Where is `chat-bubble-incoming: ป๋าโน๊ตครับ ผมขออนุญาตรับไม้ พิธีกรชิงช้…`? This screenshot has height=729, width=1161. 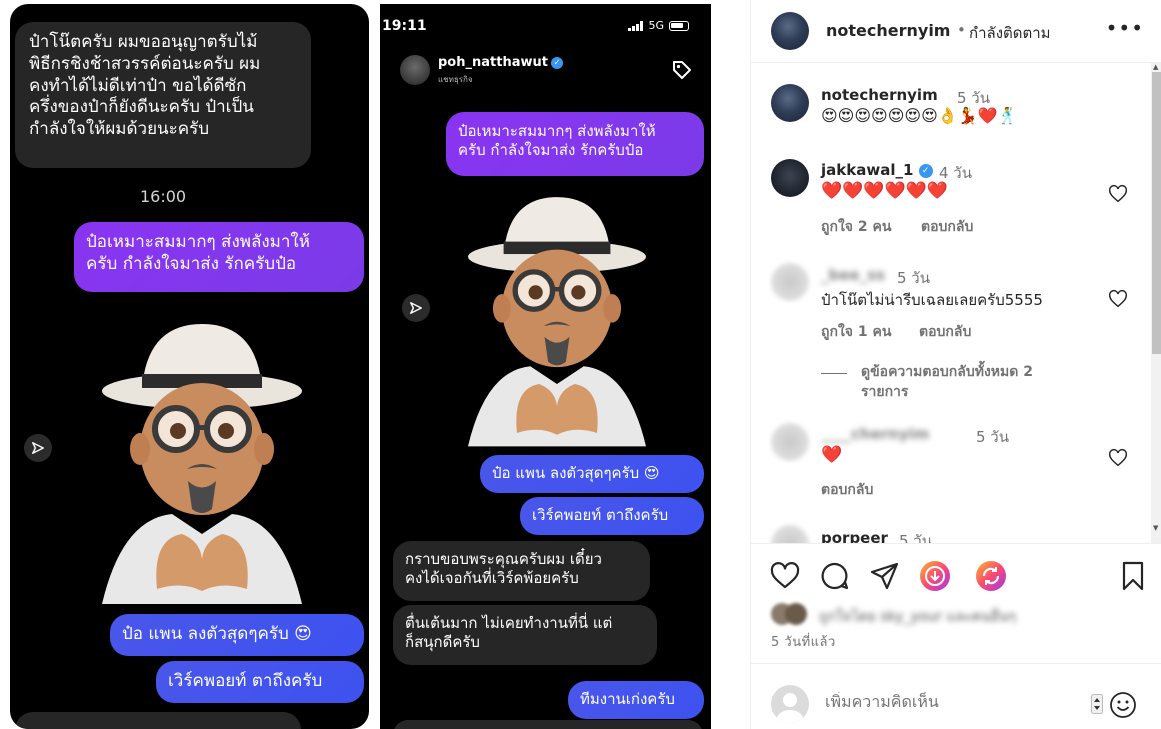
chat-bubble-incoming: ป๋าโน๊ตครับ ผมขออนุญาตรับไม้ พิธีกรชิงช้… is located at coordinates (163, 95).